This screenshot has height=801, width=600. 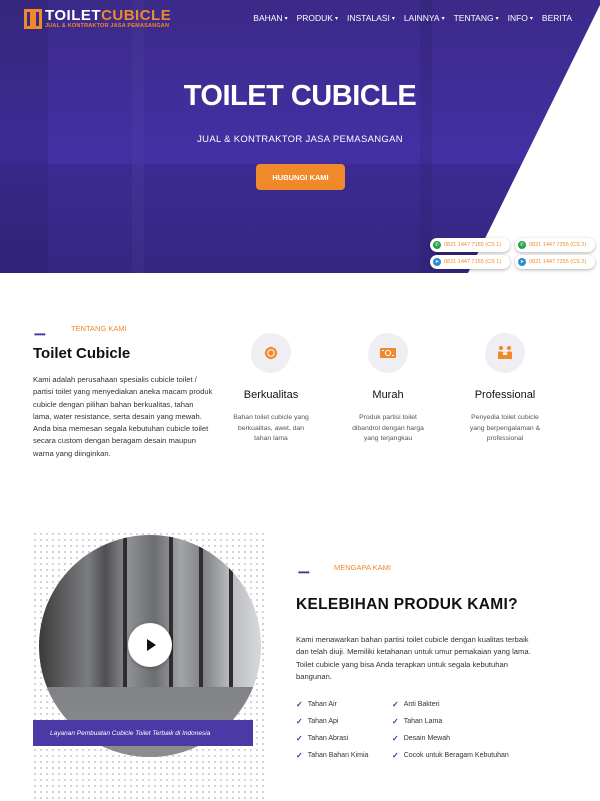 What do you see at coordinates (332, 755) in the screenshot?
I see `benefit-item: ✓ Tahan Bahan Kimia` at bounding box center [332, 755].